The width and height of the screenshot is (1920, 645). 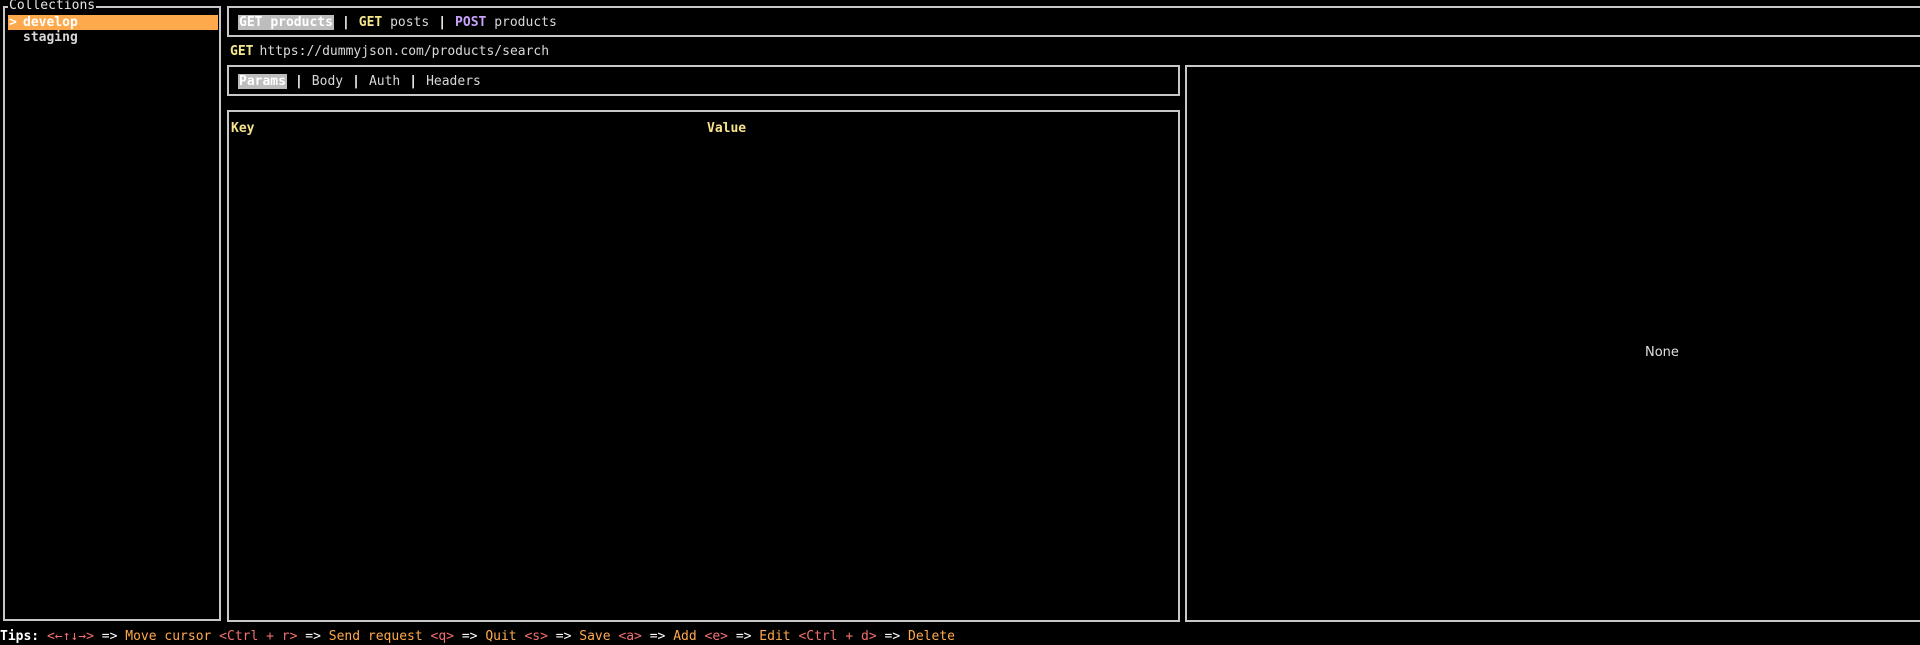 What do you see at coordinates (52, 6) in the screenshot?
I see `collections-title: Collections` at bounding box center [52, 6].